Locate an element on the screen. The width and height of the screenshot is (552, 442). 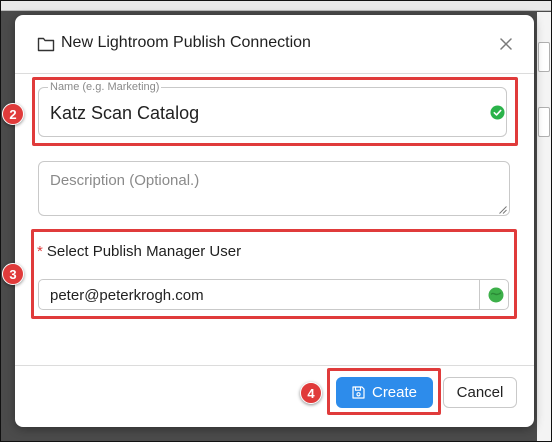
description-field is located at coordinates (274, 188).